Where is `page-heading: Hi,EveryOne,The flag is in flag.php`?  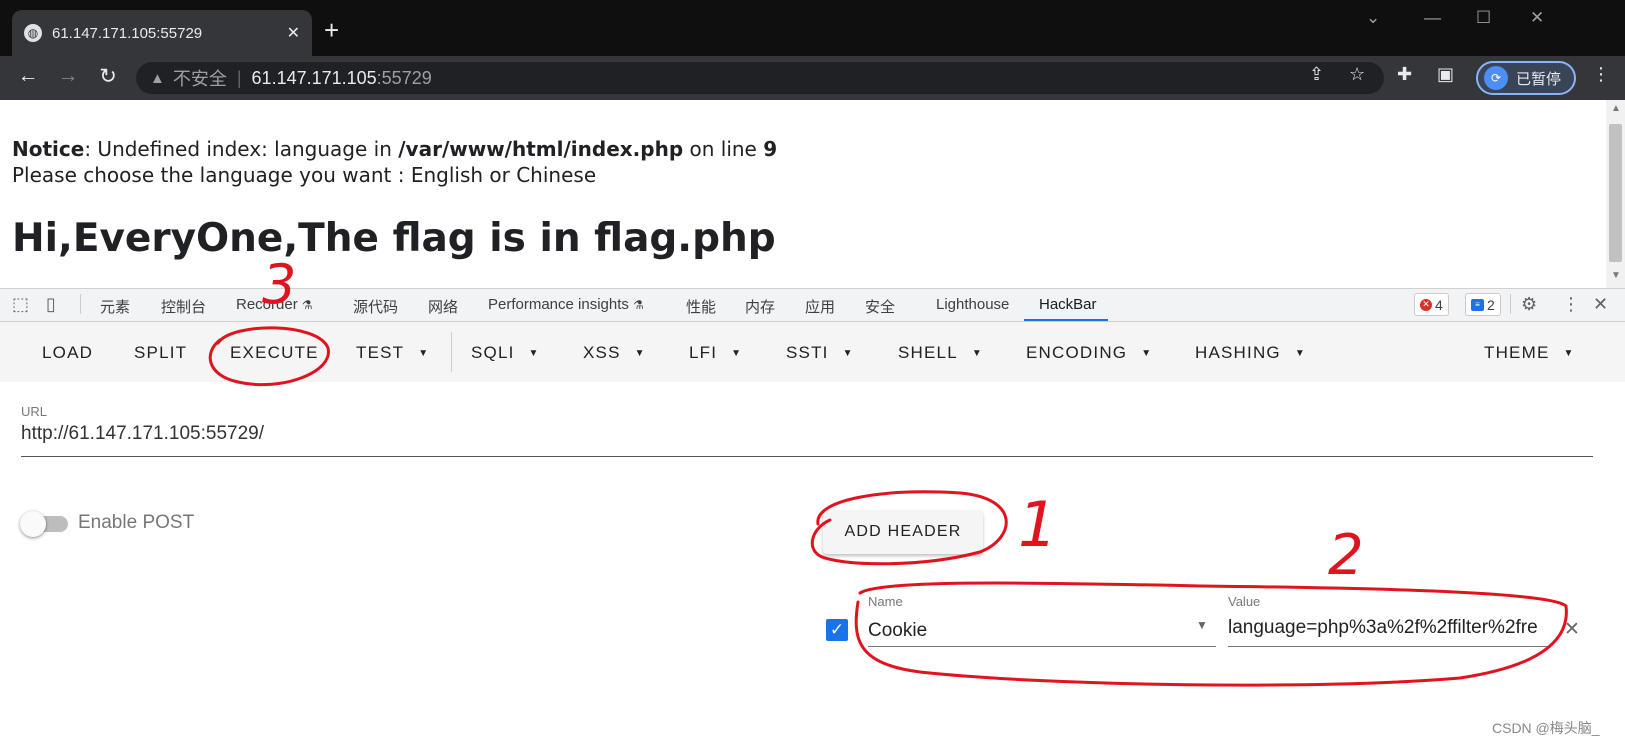 page-heading: Hi,EveryOne,The flag is in flag.php is located at coordinates (394, 238).